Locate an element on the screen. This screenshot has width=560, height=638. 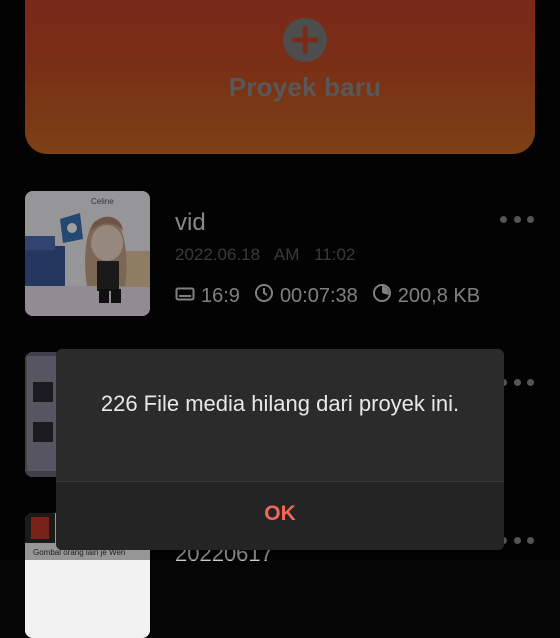
dialog-message: 226 File media hilang dari proyek ini. is located at coordinates (280, 403).